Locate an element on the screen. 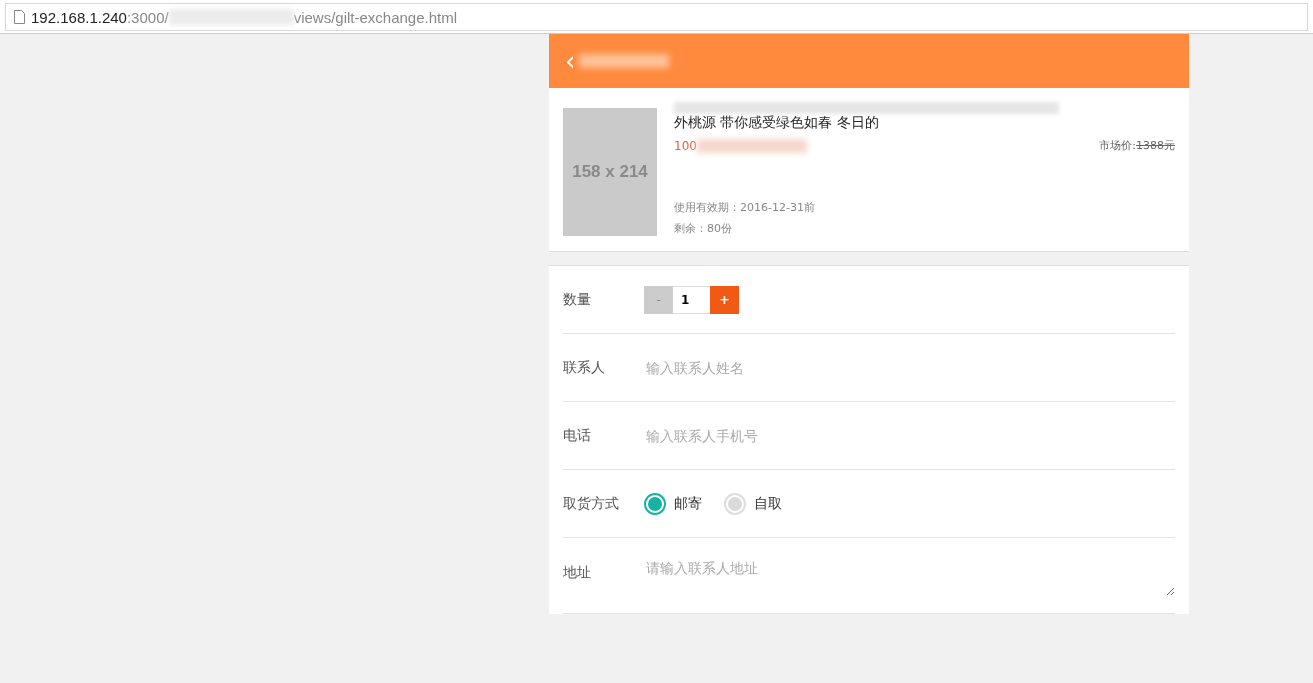 This screenshot has height=683, width=1313. field-label: 联系人 is located at coordinates (584, 367).